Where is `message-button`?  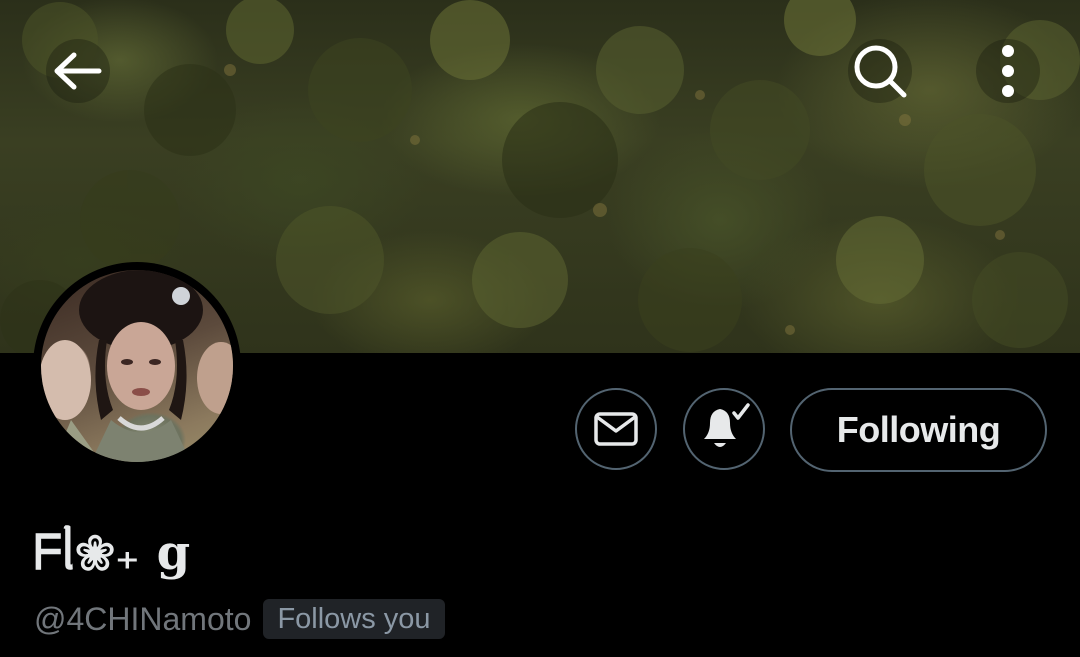 message-button is located at coordinates (616, 429).